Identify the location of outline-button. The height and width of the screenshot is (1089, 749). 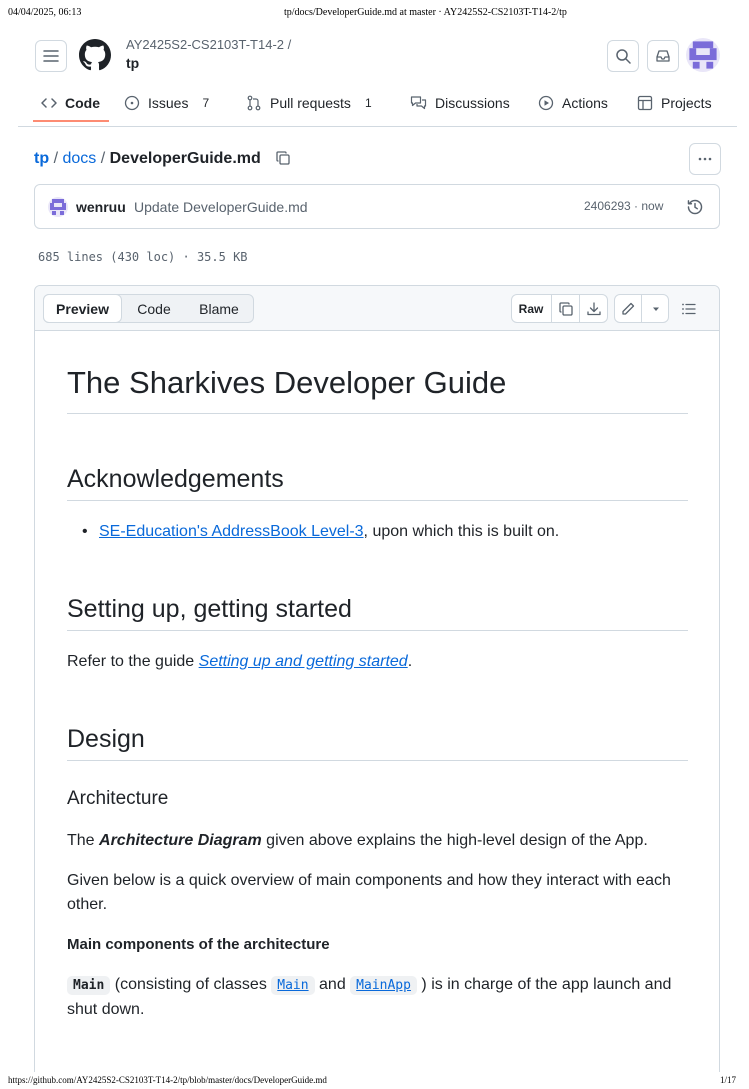
(689, 309).